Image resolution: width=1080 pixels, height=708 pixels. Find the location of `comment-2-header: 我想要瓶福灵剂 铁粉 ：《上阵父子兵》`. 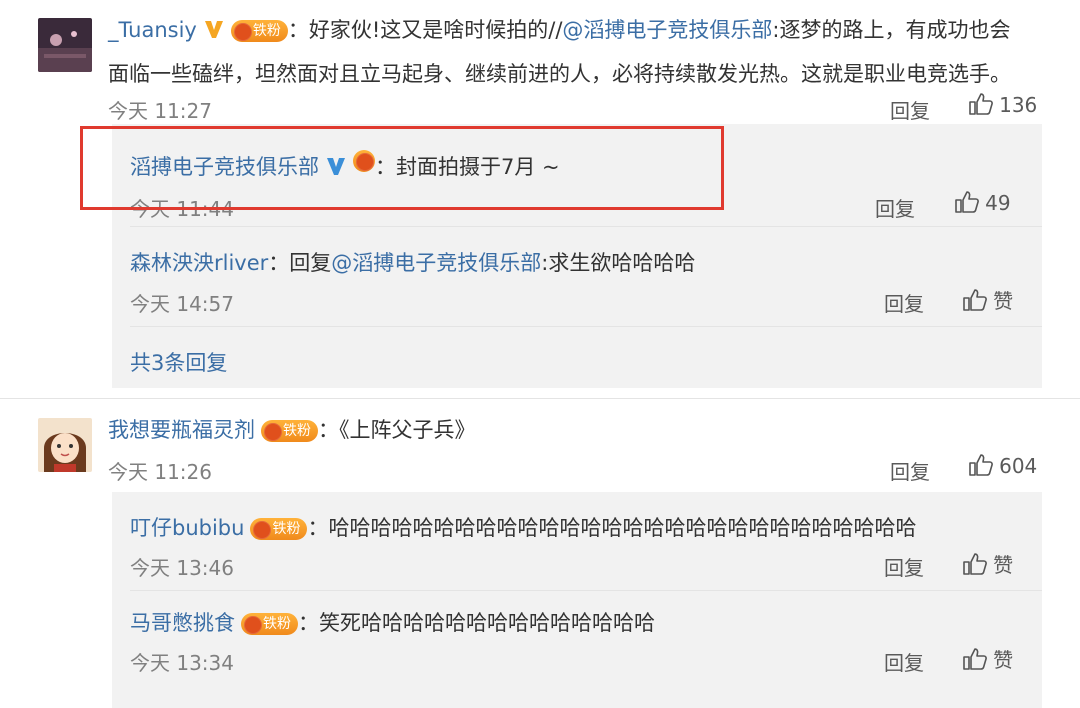

comment-2-header: 我想要瓶福灵剂 铁粉 ：《上阵父子兵》 is located at coordinates (292, 429).